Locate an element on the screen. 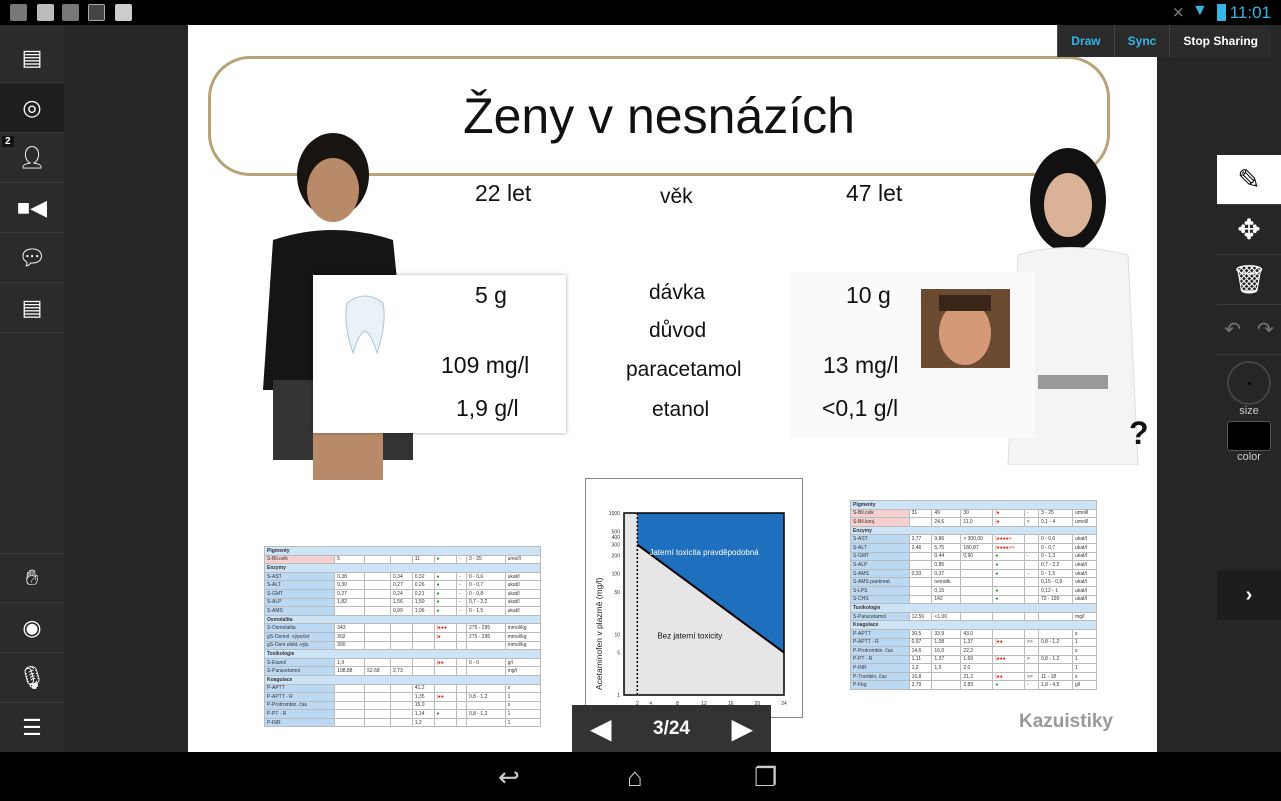 This screenshot has width=1281, height=801. section-header: Koagulace is located at coordinates (973, 625).